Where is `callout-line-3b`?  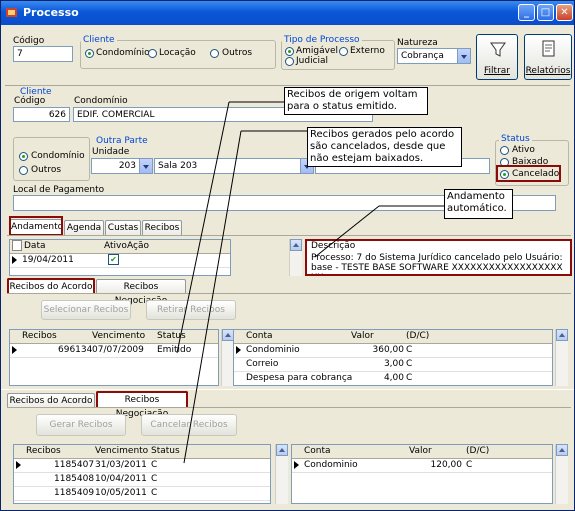
callout-line-3b is located at coordinates (347, 231).